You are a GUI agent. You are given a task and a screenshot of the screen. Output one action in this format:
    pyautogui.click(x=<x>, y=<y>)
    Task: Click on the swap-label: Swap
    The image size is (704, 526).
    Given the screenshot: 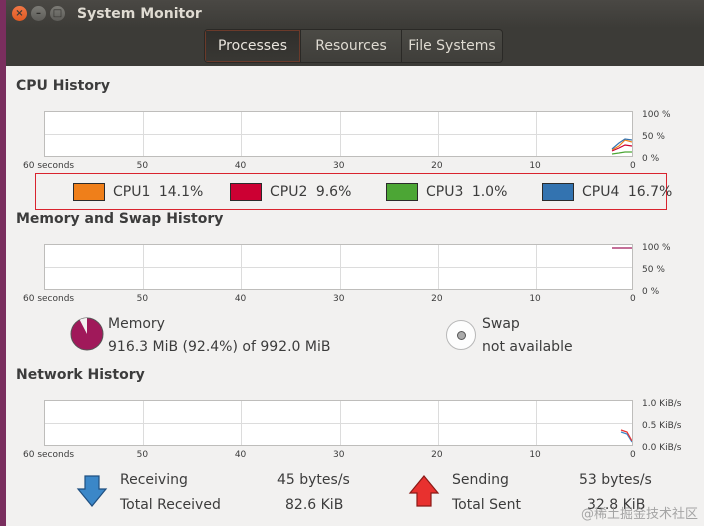 What is the action you would take?
    pyautogui.click(x=501, y=324)
    